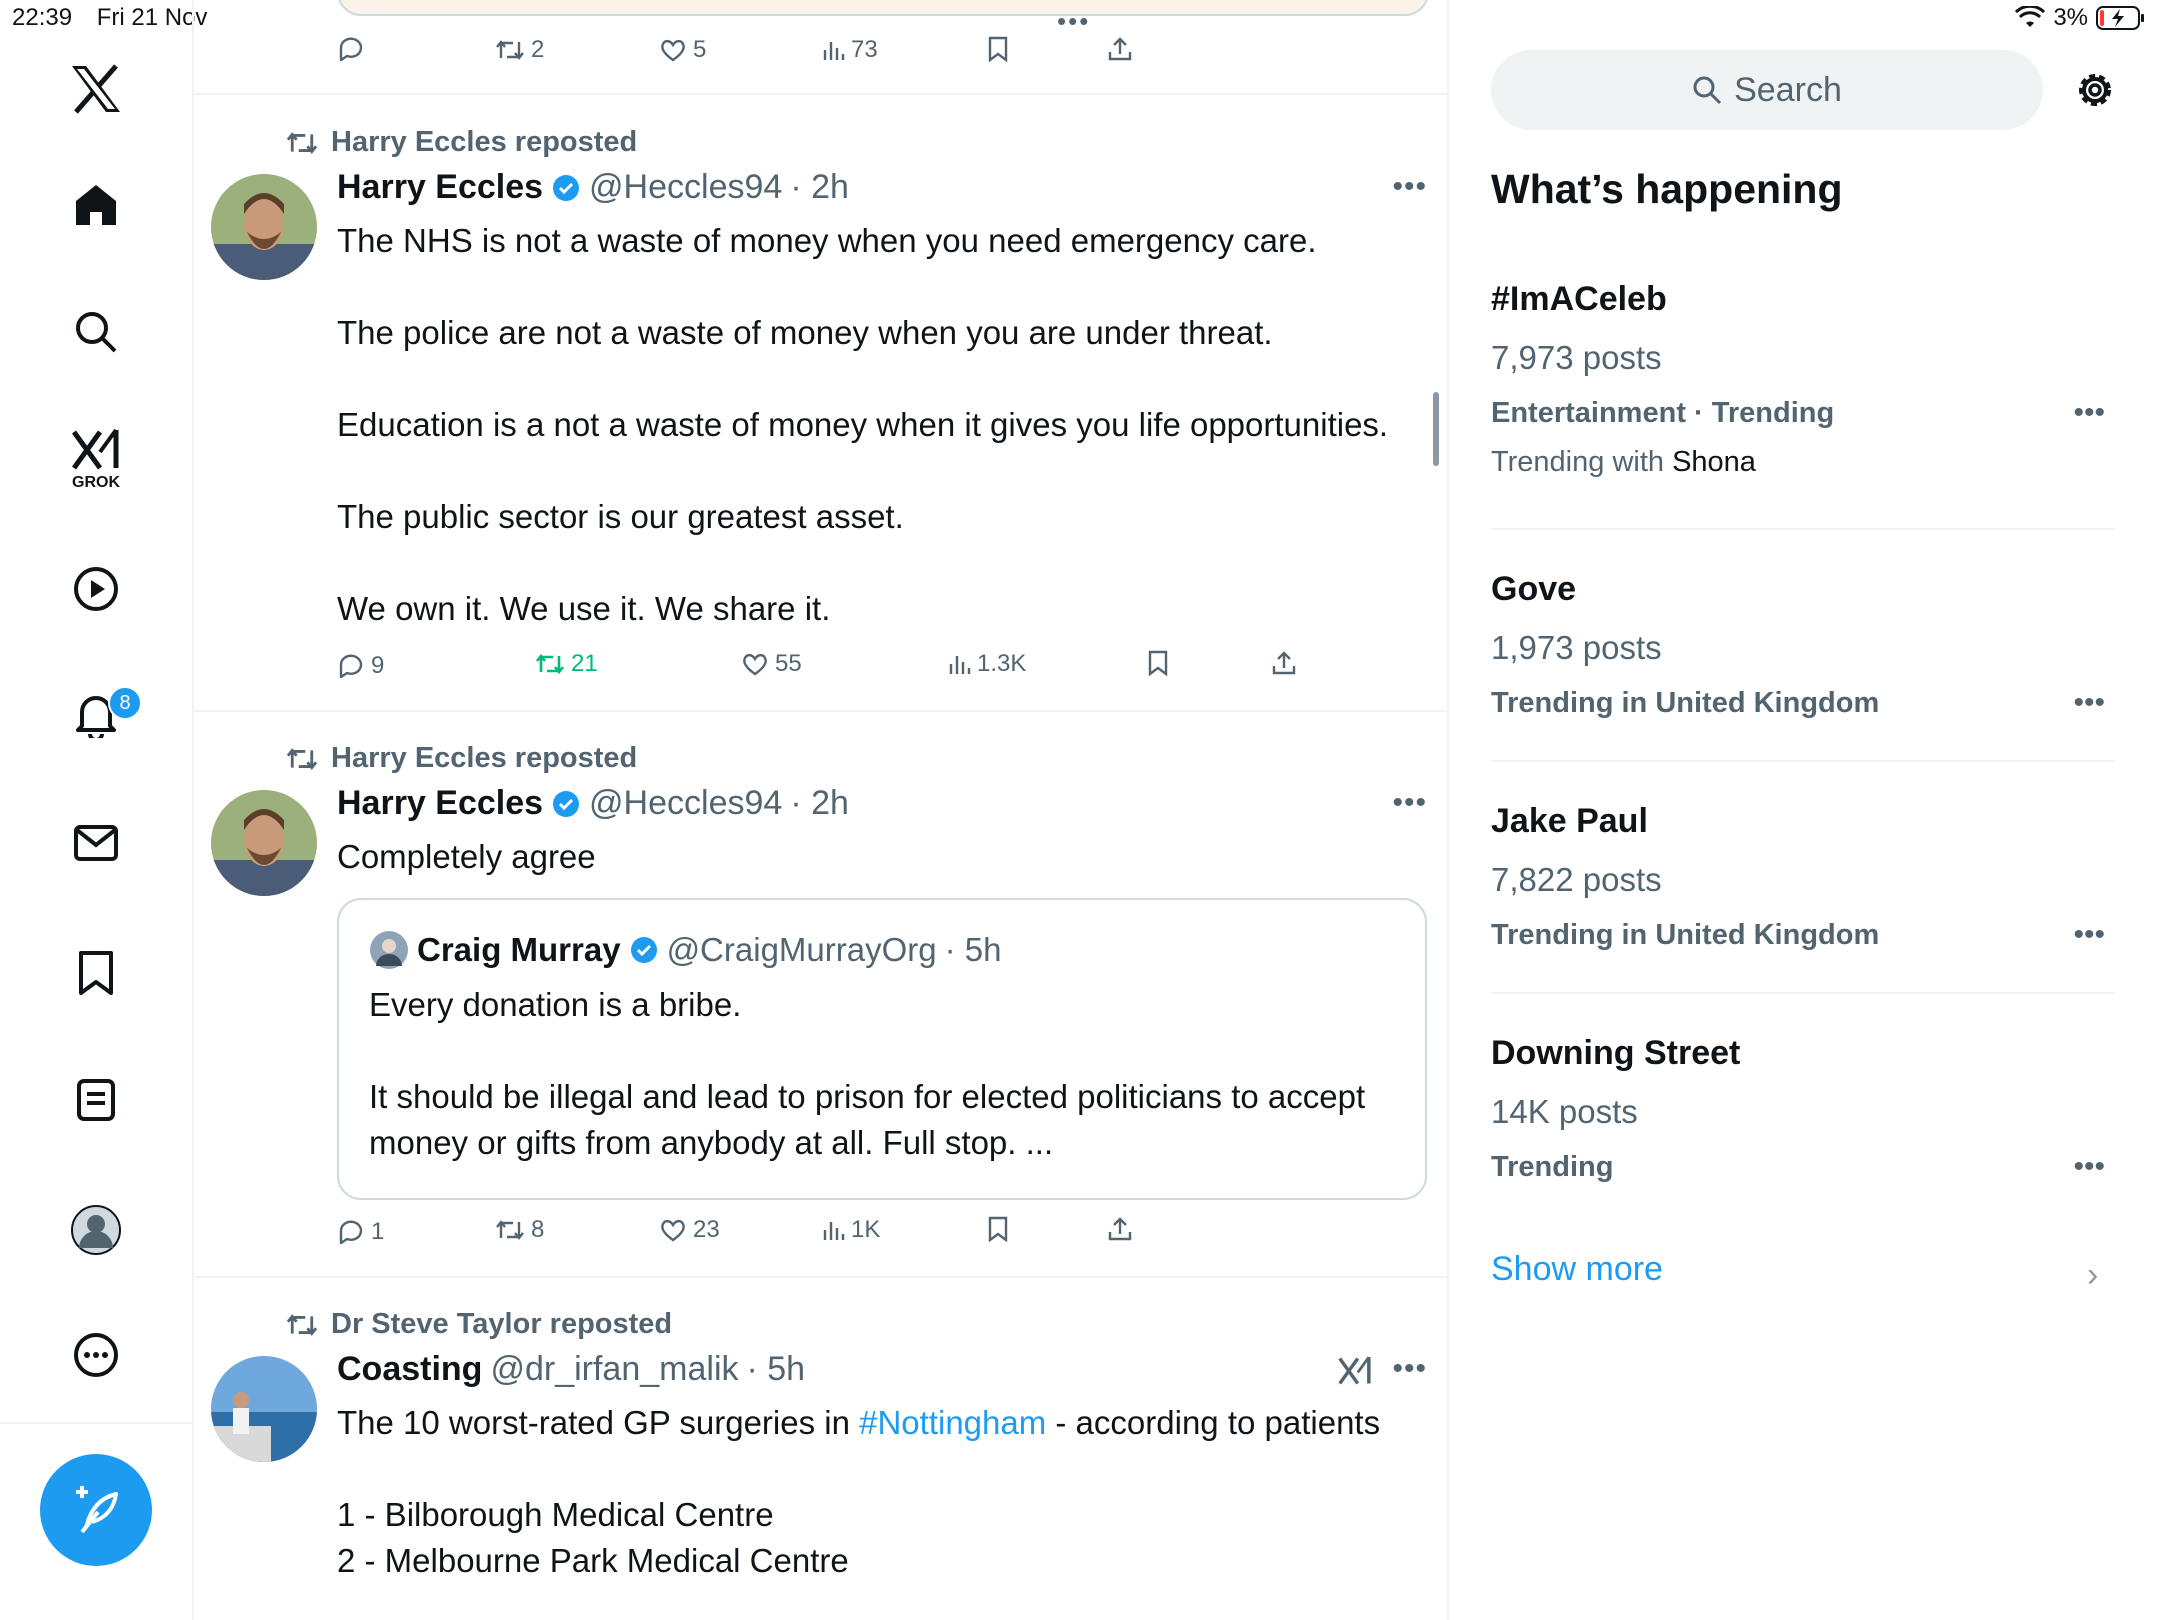  Describe the element at coordinates (850, 1230) in the screenshot. I see `views-button: 1K` at that location.